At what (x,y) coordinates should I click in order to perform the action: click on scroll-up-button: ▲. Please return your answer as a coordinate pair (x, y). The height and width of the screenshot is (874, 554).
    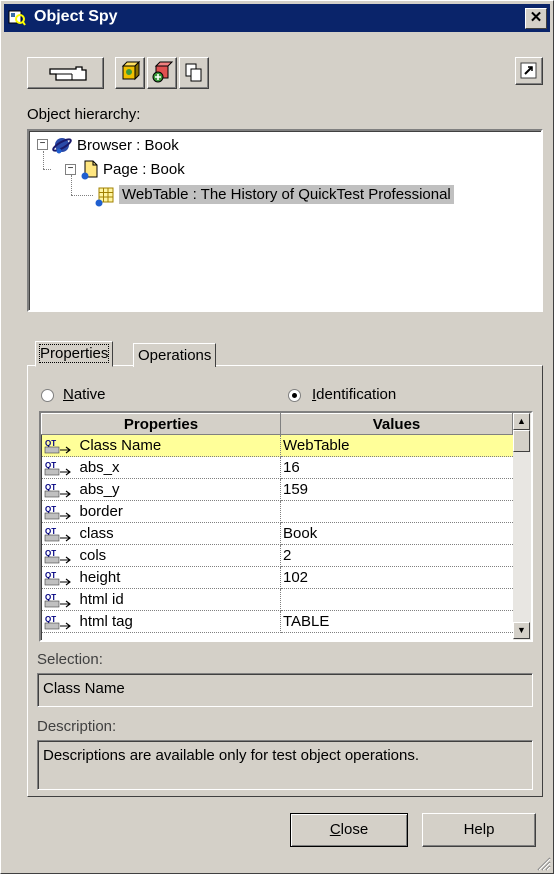
    Looking at the image, I should click on (521, 421).